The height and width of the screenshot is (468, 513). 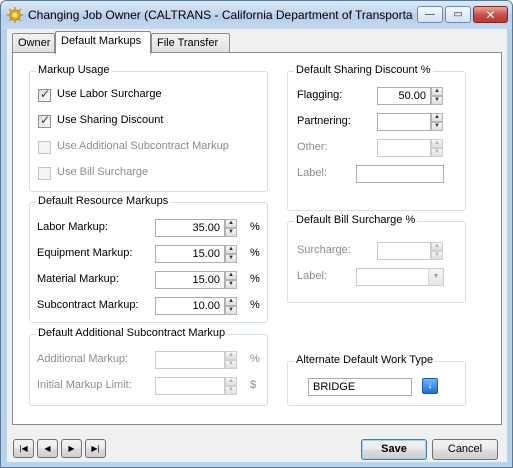 I want to click on sharing-label-input, so click(x=400, y=174).